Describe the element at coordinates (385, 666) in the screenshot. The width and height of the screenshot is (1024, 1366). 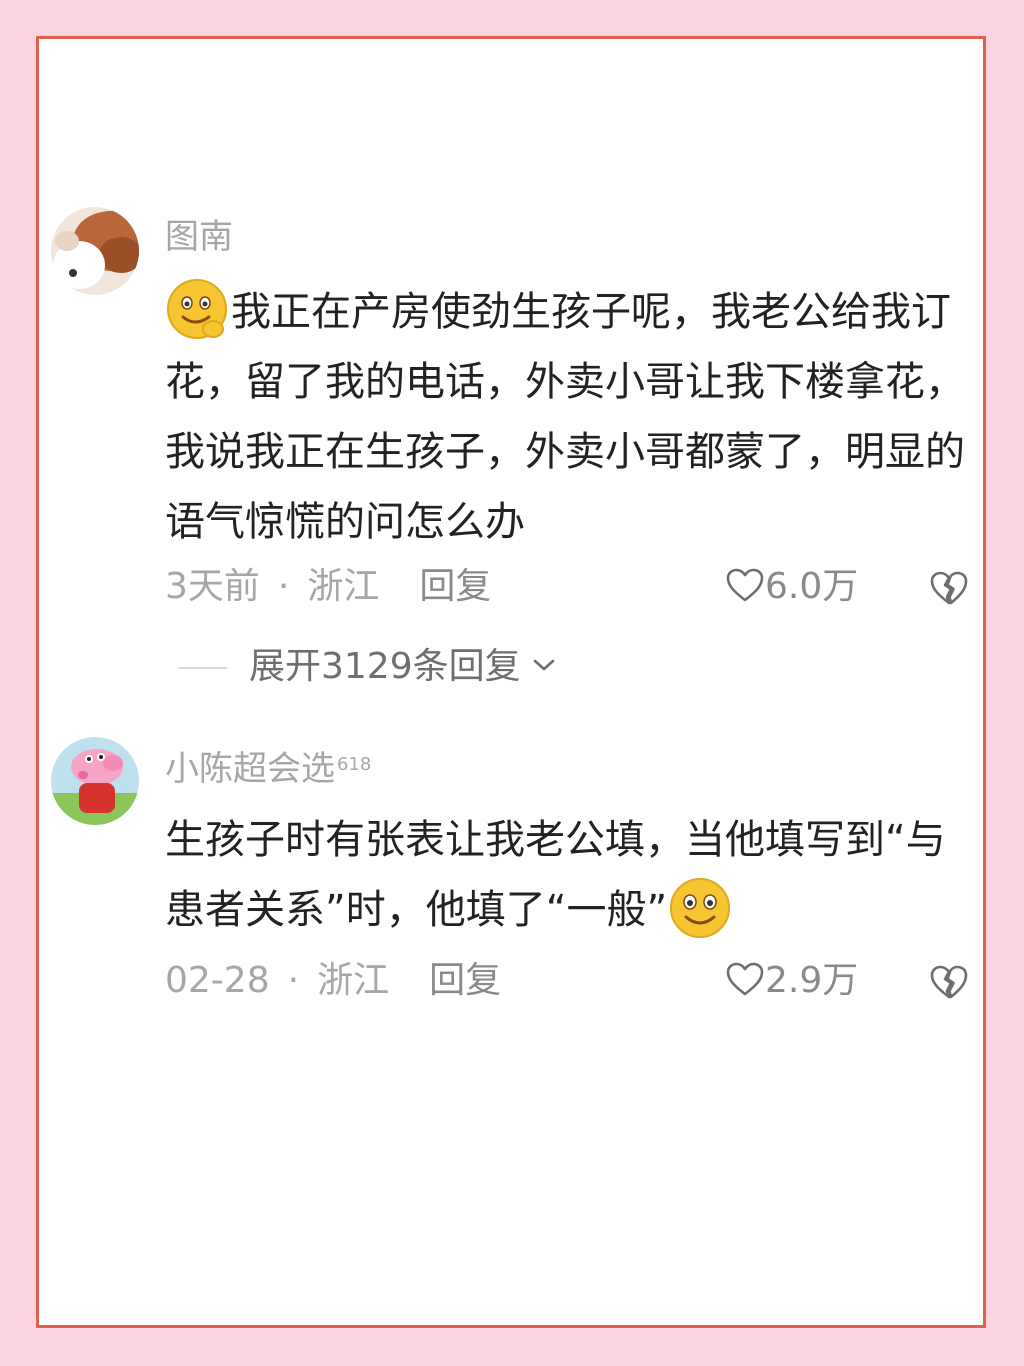
I see `expand-replies-label: 展开3129条回复` at that location.